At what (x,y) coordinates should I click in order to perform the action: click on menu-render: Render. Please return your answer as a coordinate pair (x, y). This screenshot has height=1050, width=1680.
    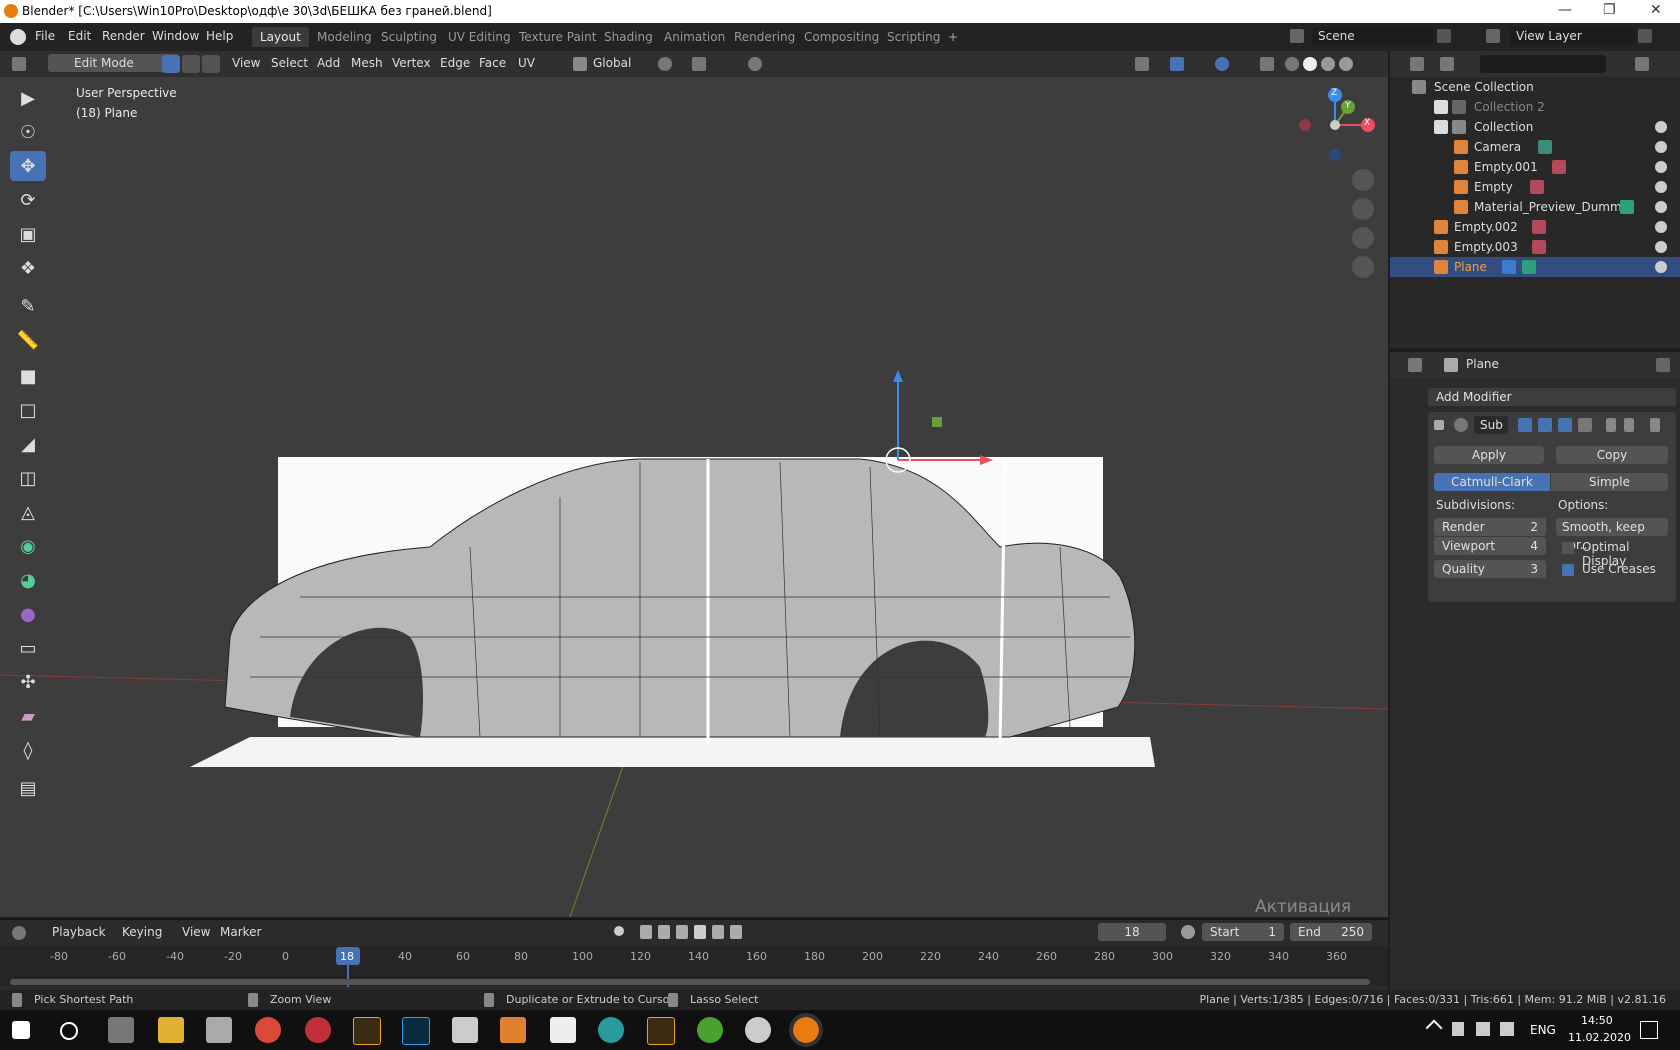
    Looking at the image, I should click on (123, 36).